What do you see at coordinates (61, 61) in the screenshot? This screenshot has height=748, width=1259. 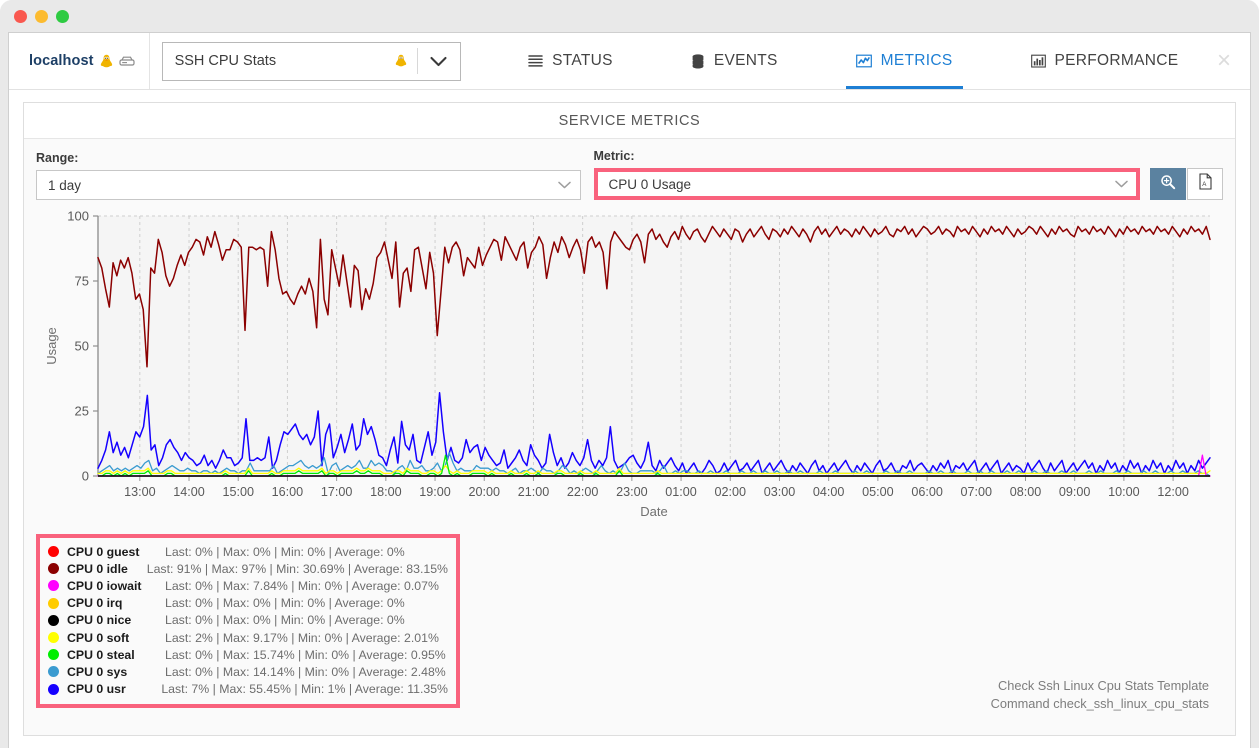 I see `host-name: localhost` at bounding box center [61, 61].